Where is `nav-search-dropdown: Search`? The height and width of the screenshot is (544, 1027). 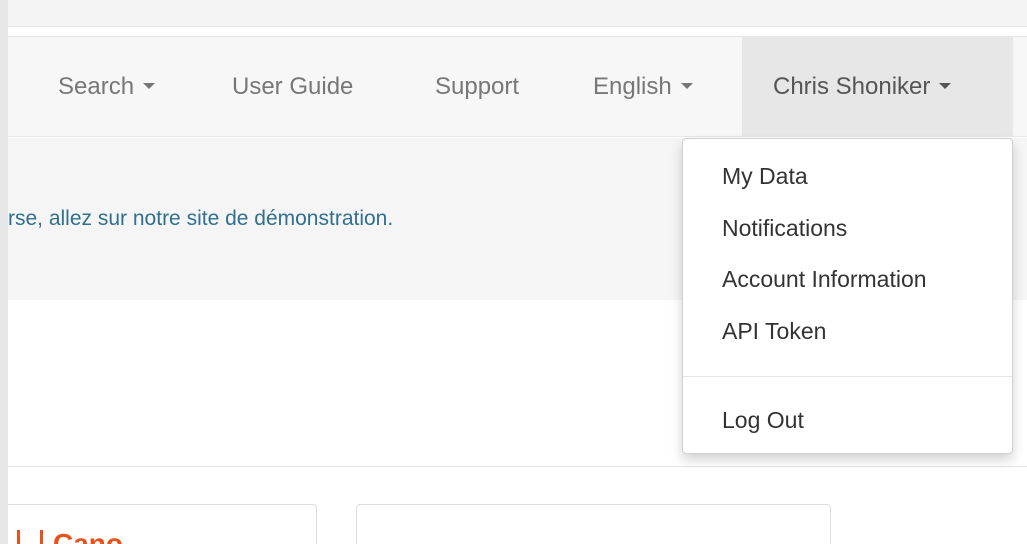 nav-search-dropdown: Search is located at coordinates (107, 87).